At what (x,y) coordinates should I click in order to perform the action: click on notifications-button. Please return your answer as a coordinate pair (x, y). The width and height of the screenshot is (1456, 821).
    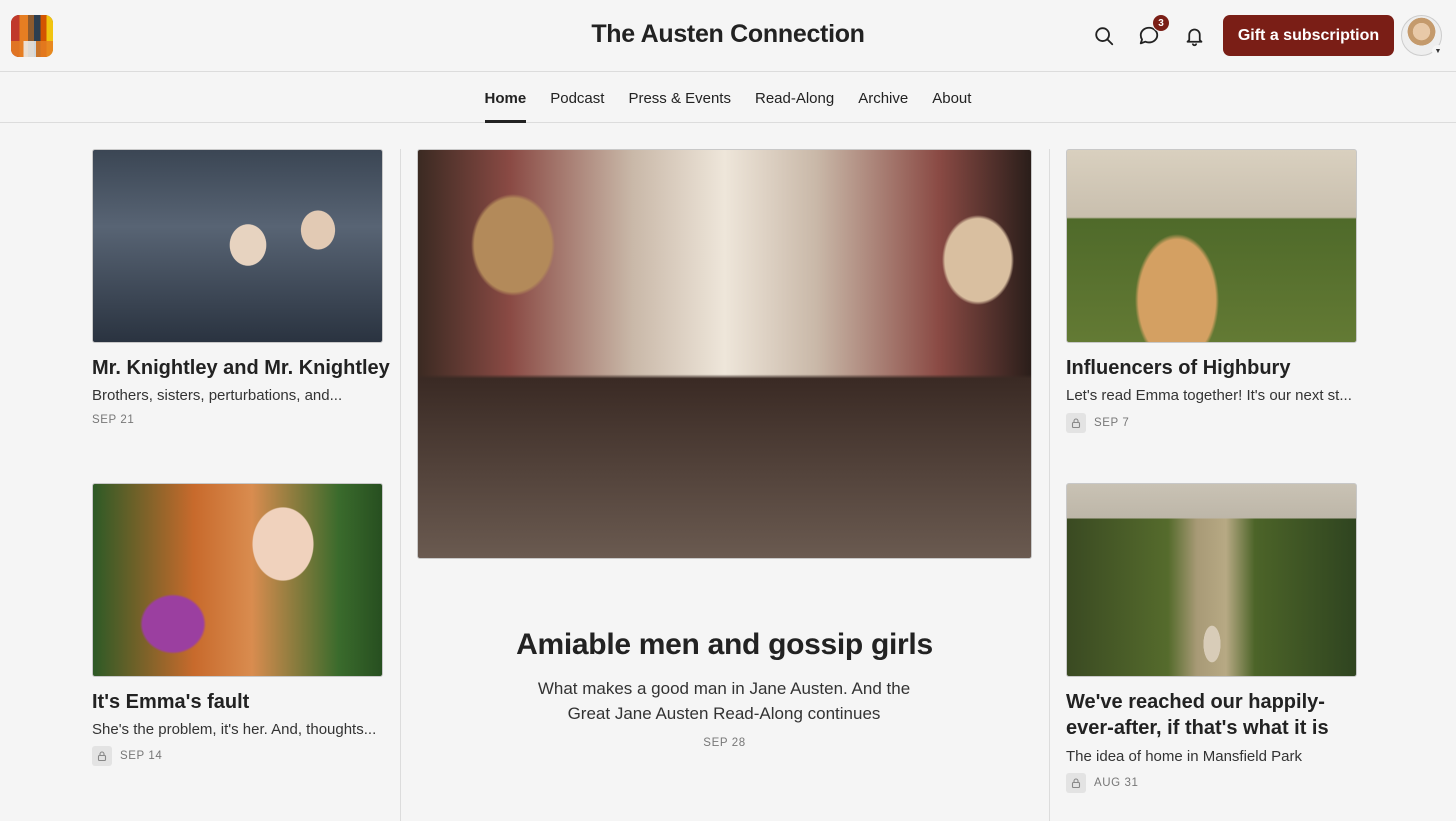
    Looking at the image, I should click on (1194, 36).